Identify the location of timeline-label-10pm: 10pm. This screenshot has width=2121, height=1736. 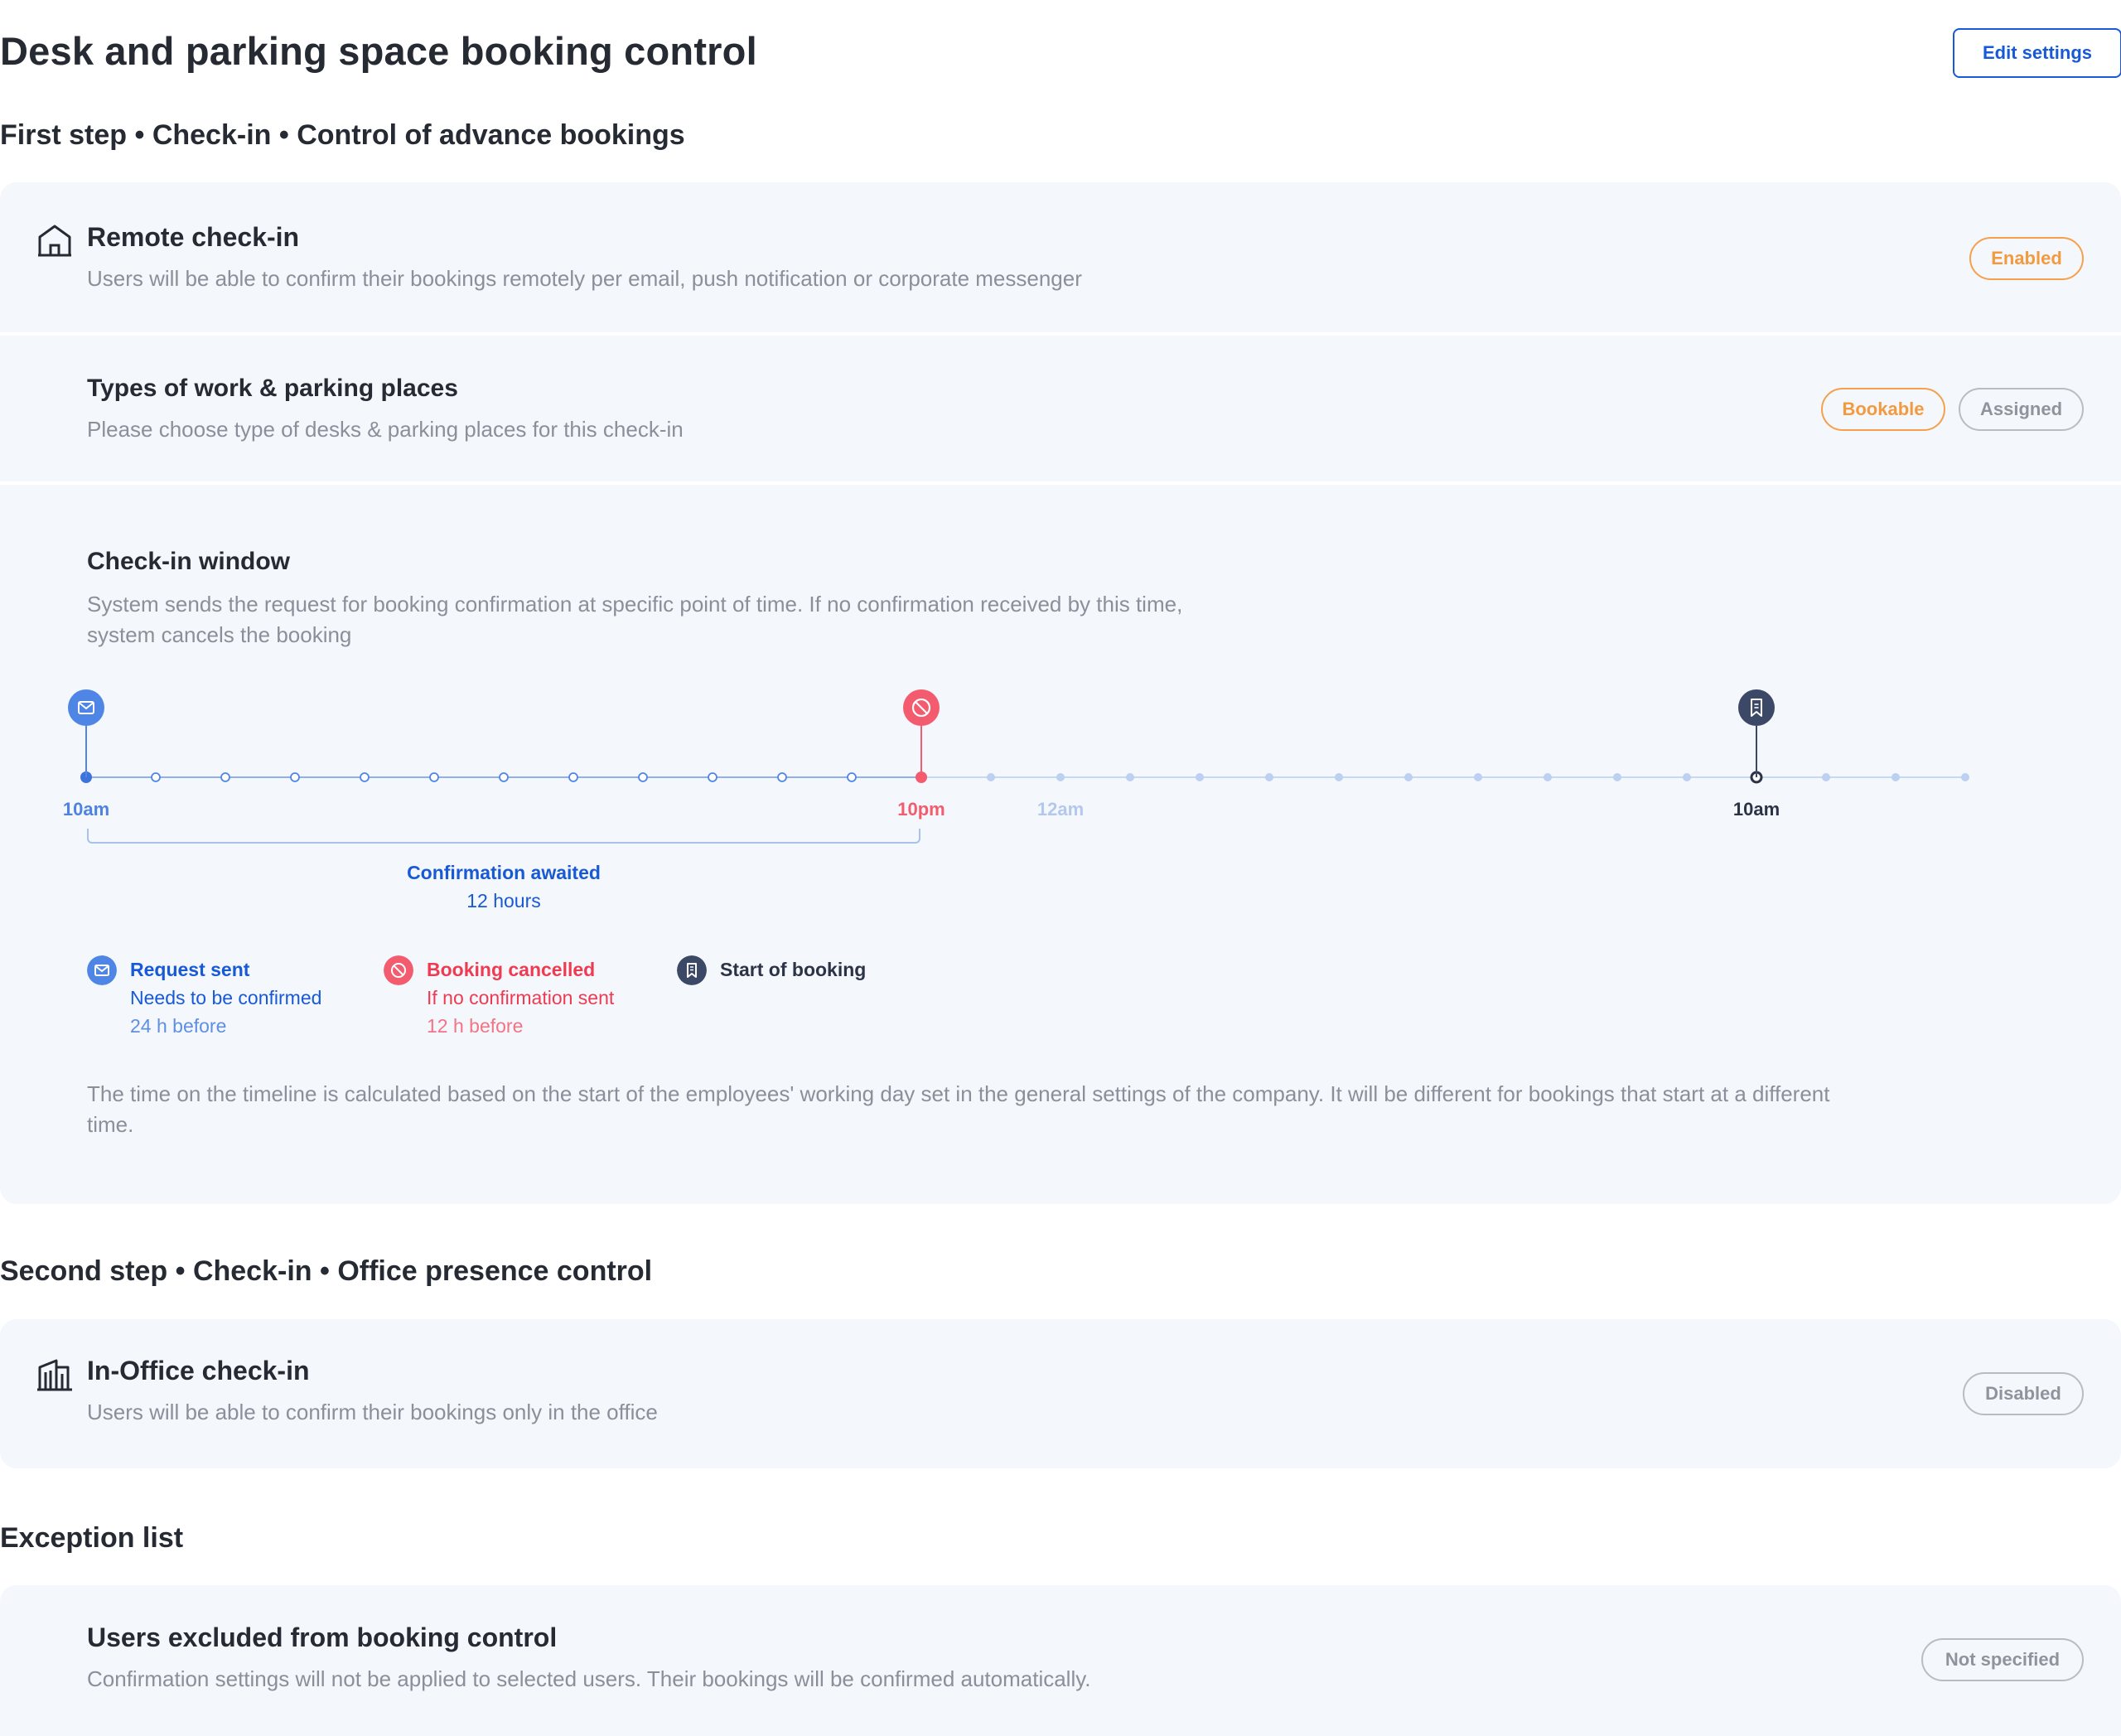
(921, 809).